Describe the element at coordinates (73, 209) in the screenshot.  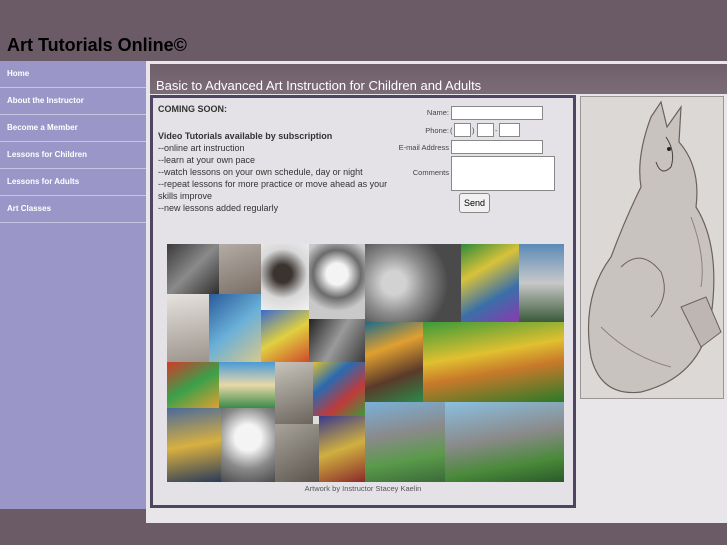
I see `sidebar-item-art-classes: Art Classes` at that location.